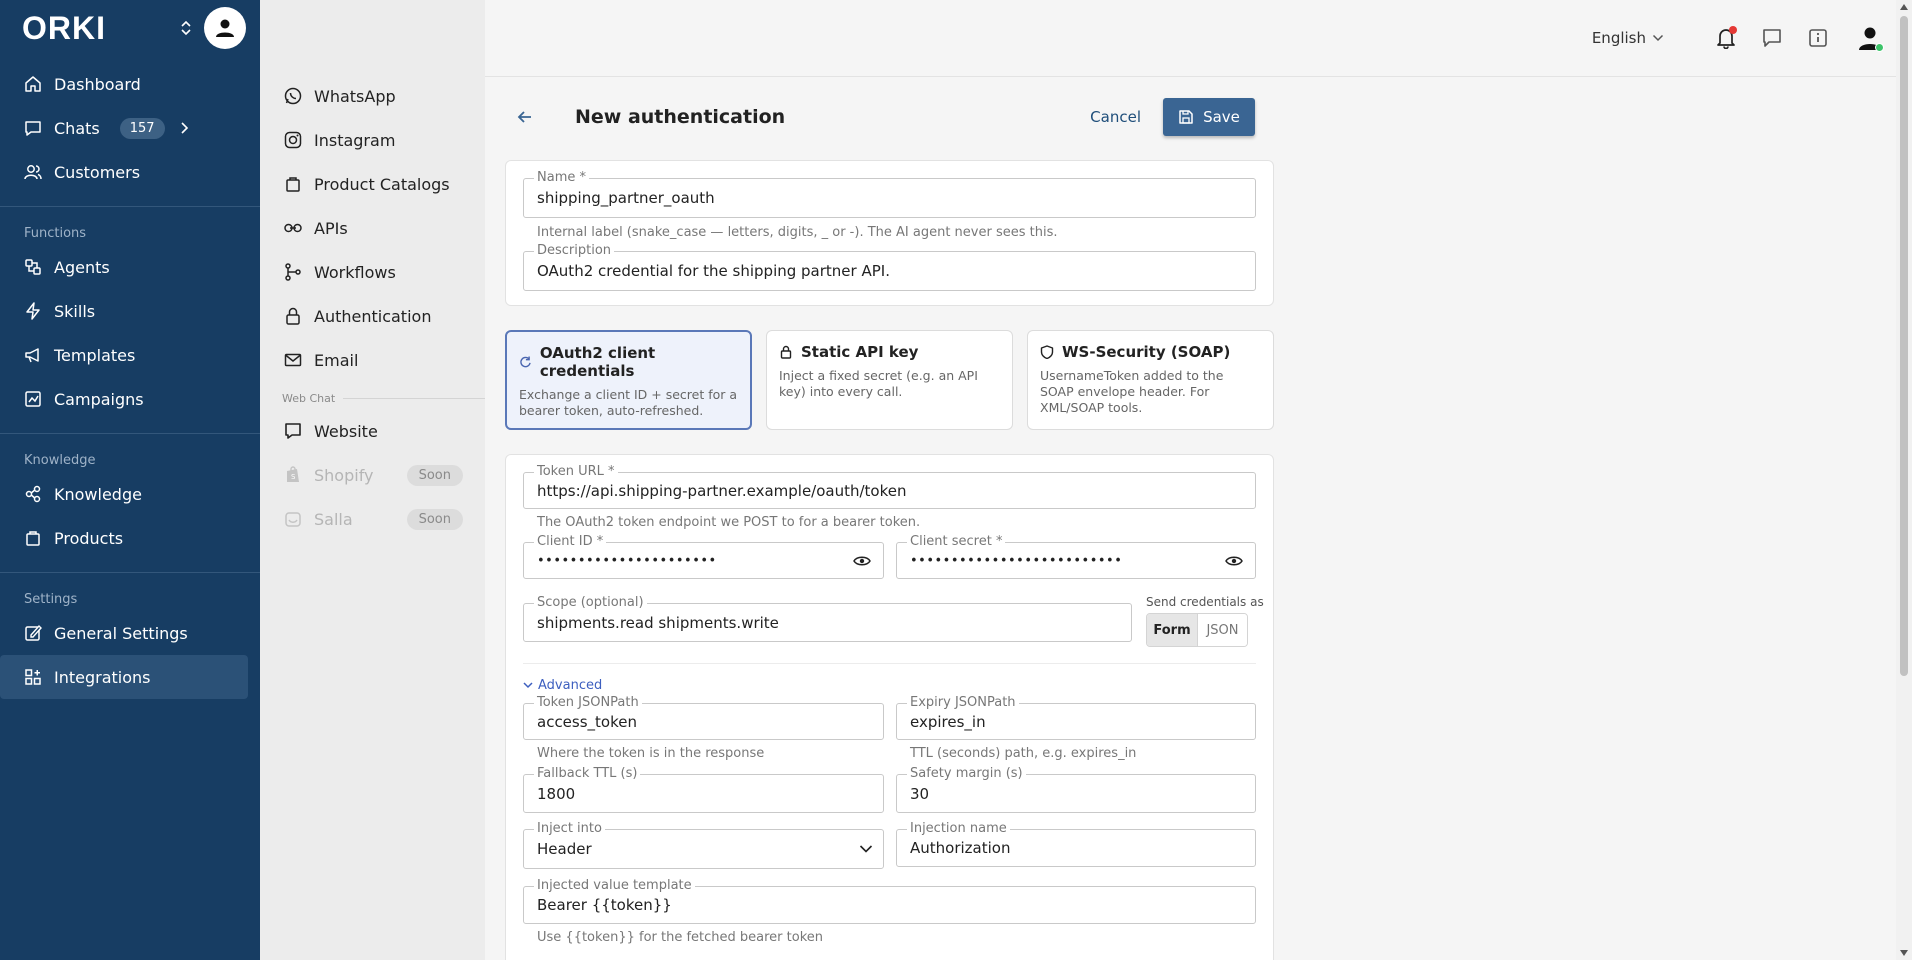  I want to click on nav-templates: Templates, so click(130, 355).